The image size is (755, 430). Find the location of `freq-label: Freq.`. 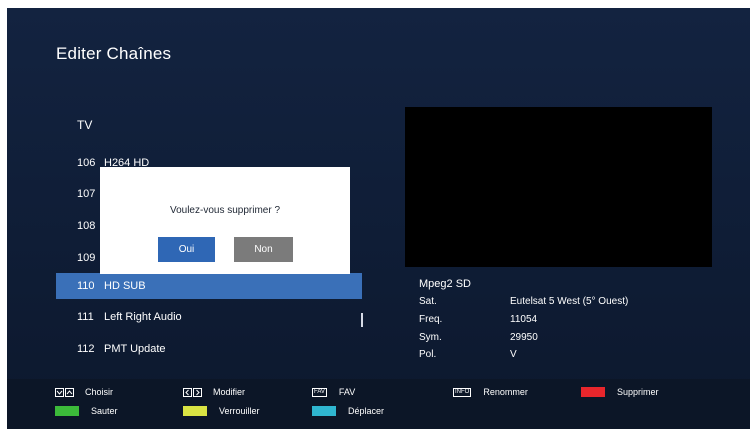

freq-label: Freq. is located at coordinates (431, 319).